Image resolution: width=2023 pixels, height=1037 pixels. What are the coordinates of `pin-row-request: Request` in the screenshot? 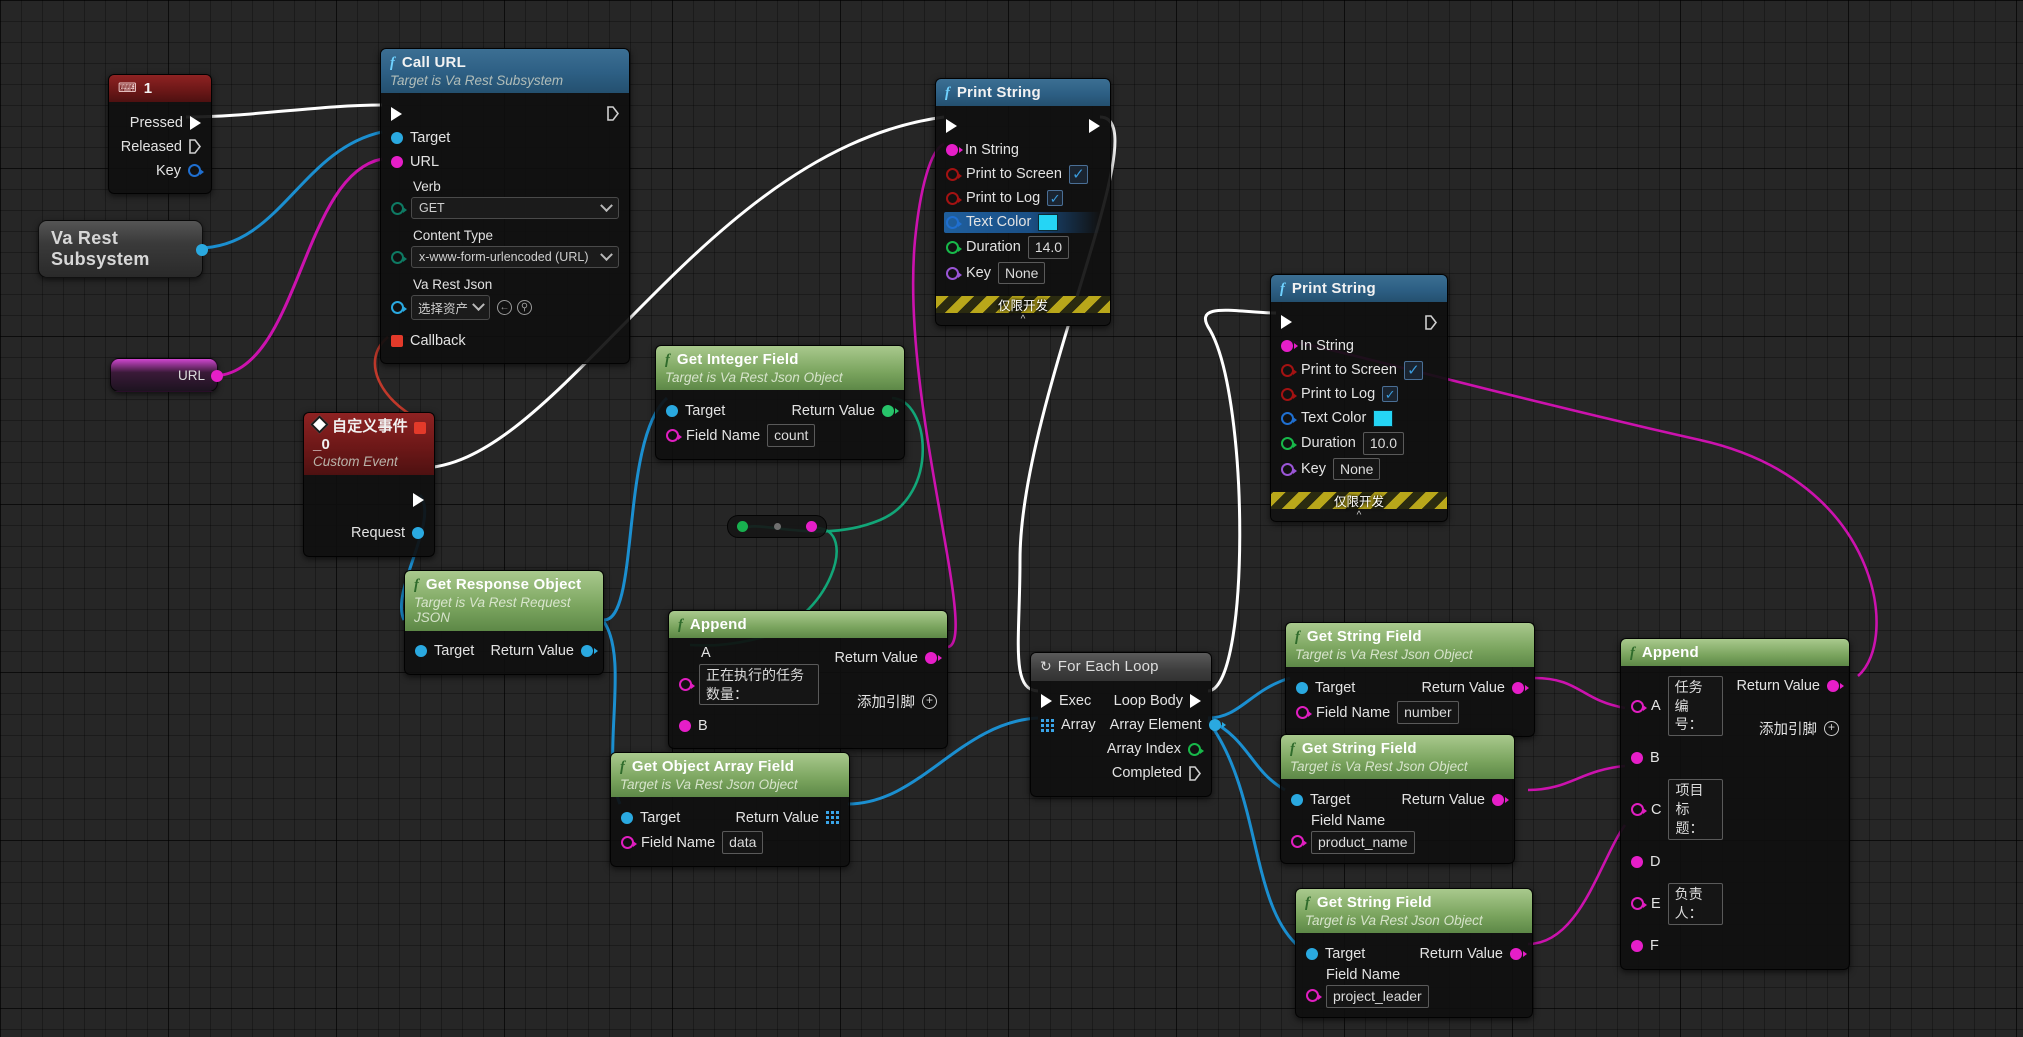 It's located at (369, 533).